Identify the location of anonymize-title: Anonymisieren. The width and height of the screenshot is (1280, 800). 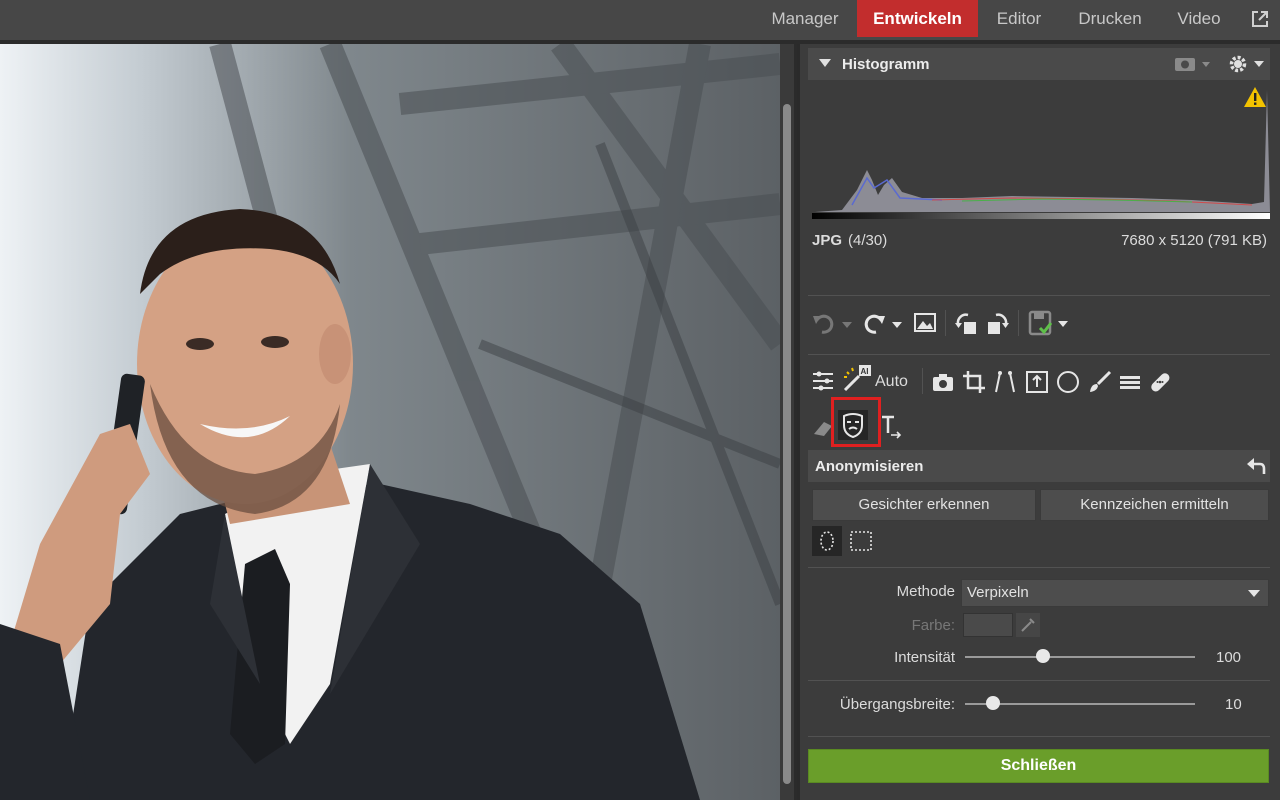
(869, 466).